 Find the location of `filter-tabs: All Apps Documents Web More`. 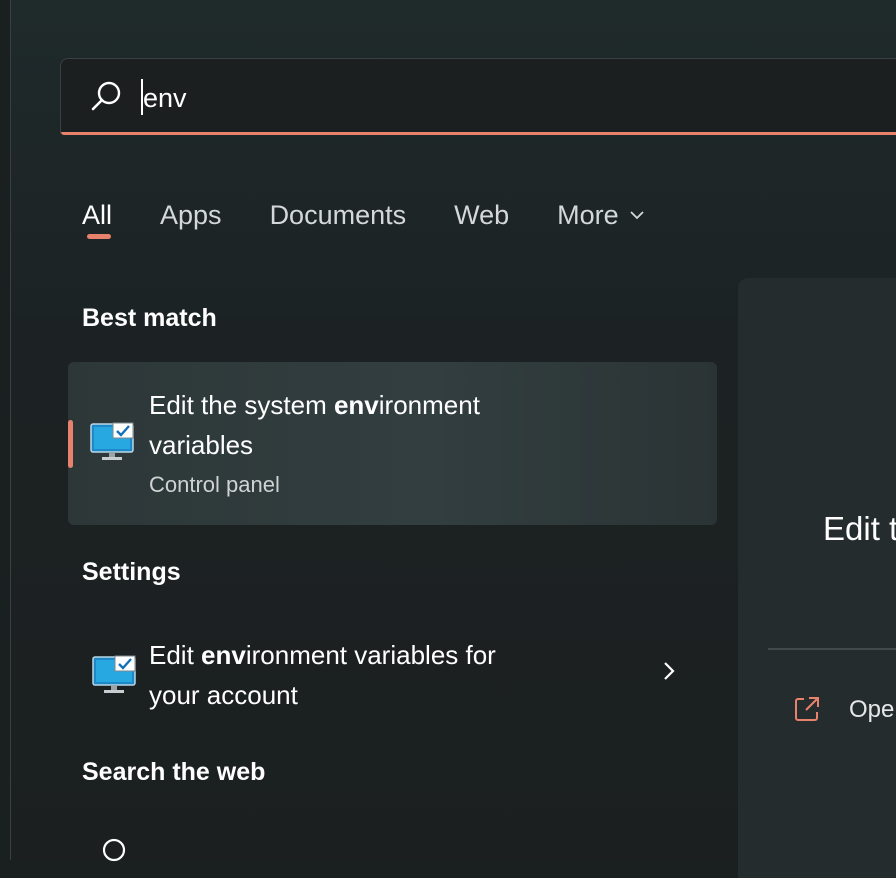

filter-tabs: All Apps Documents Web More is located at coordinates (387, 215).